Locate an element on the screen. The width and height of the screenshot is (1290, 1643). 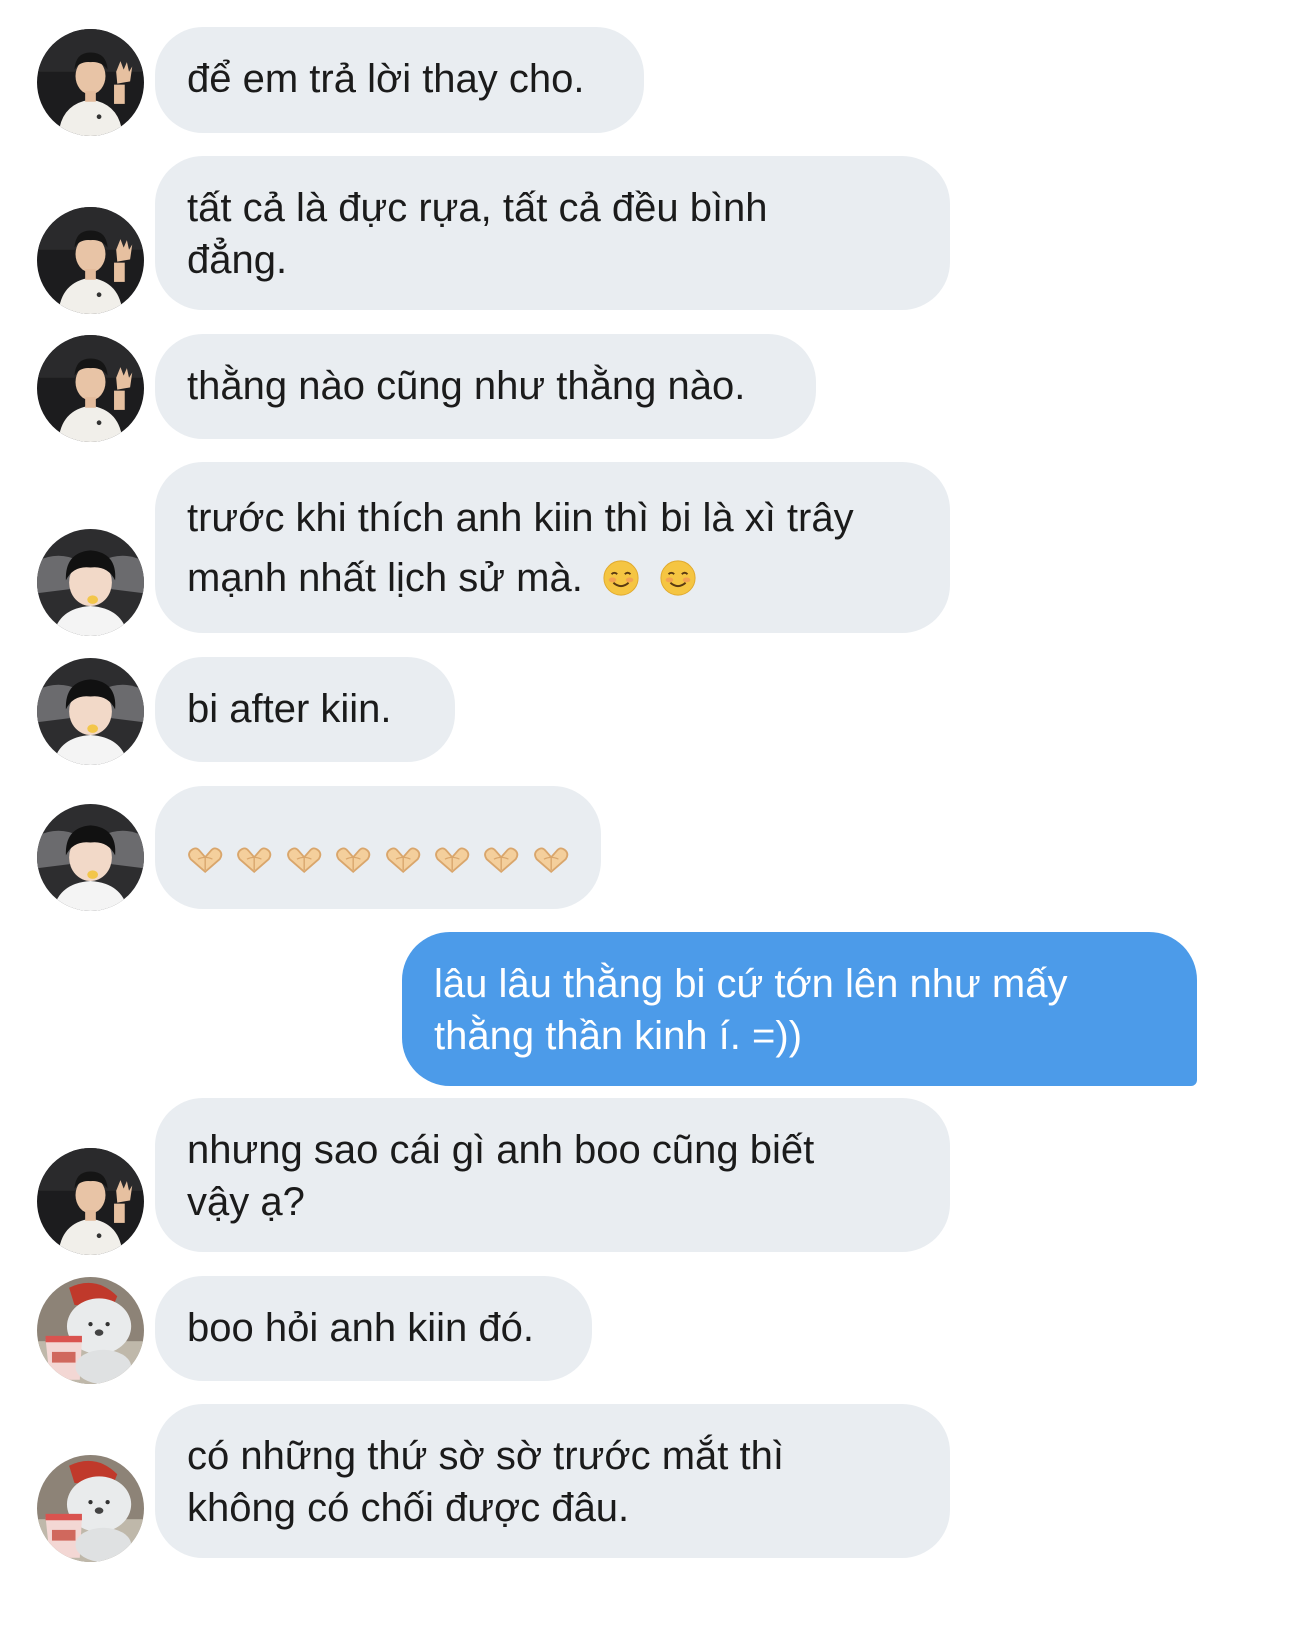
message-bubble: thằng nào cũng như thằng nào. is located at coordinates (485, 386).